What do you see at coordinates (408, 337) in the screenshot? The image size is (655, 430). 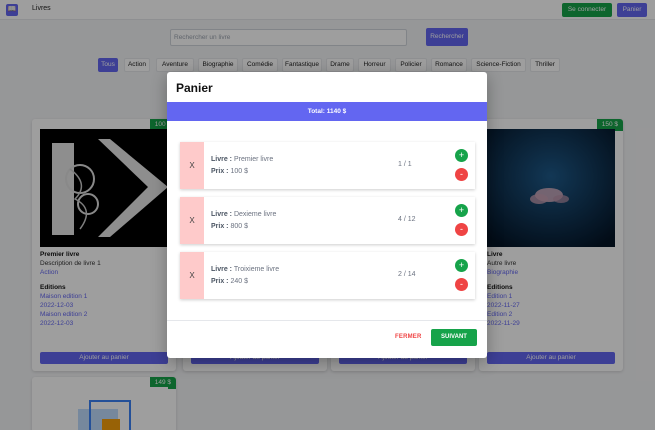 I see `close-button: FERMER` at bounding box center [408, 337].